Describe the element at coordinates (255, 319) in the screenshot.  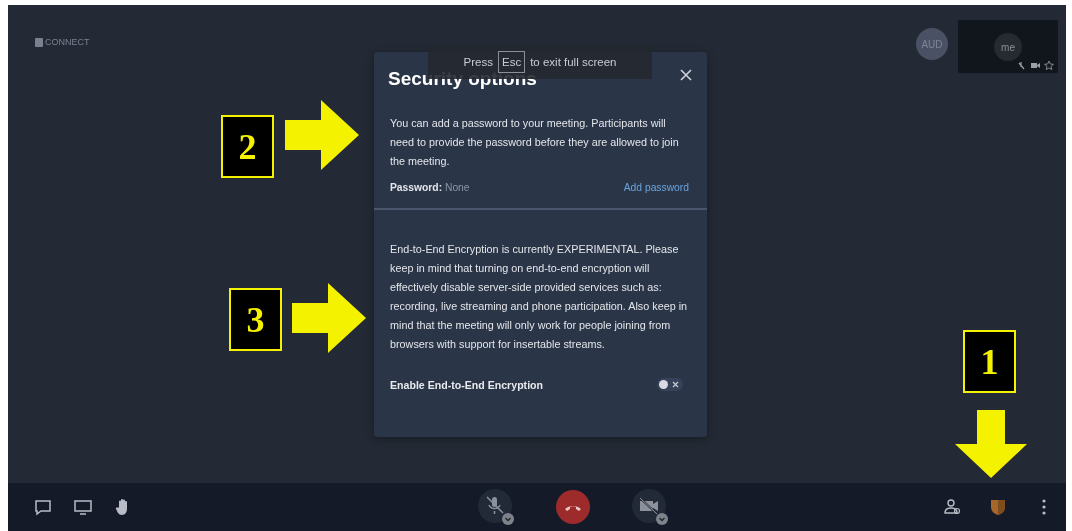
I see `callout-number: 3` at that location.